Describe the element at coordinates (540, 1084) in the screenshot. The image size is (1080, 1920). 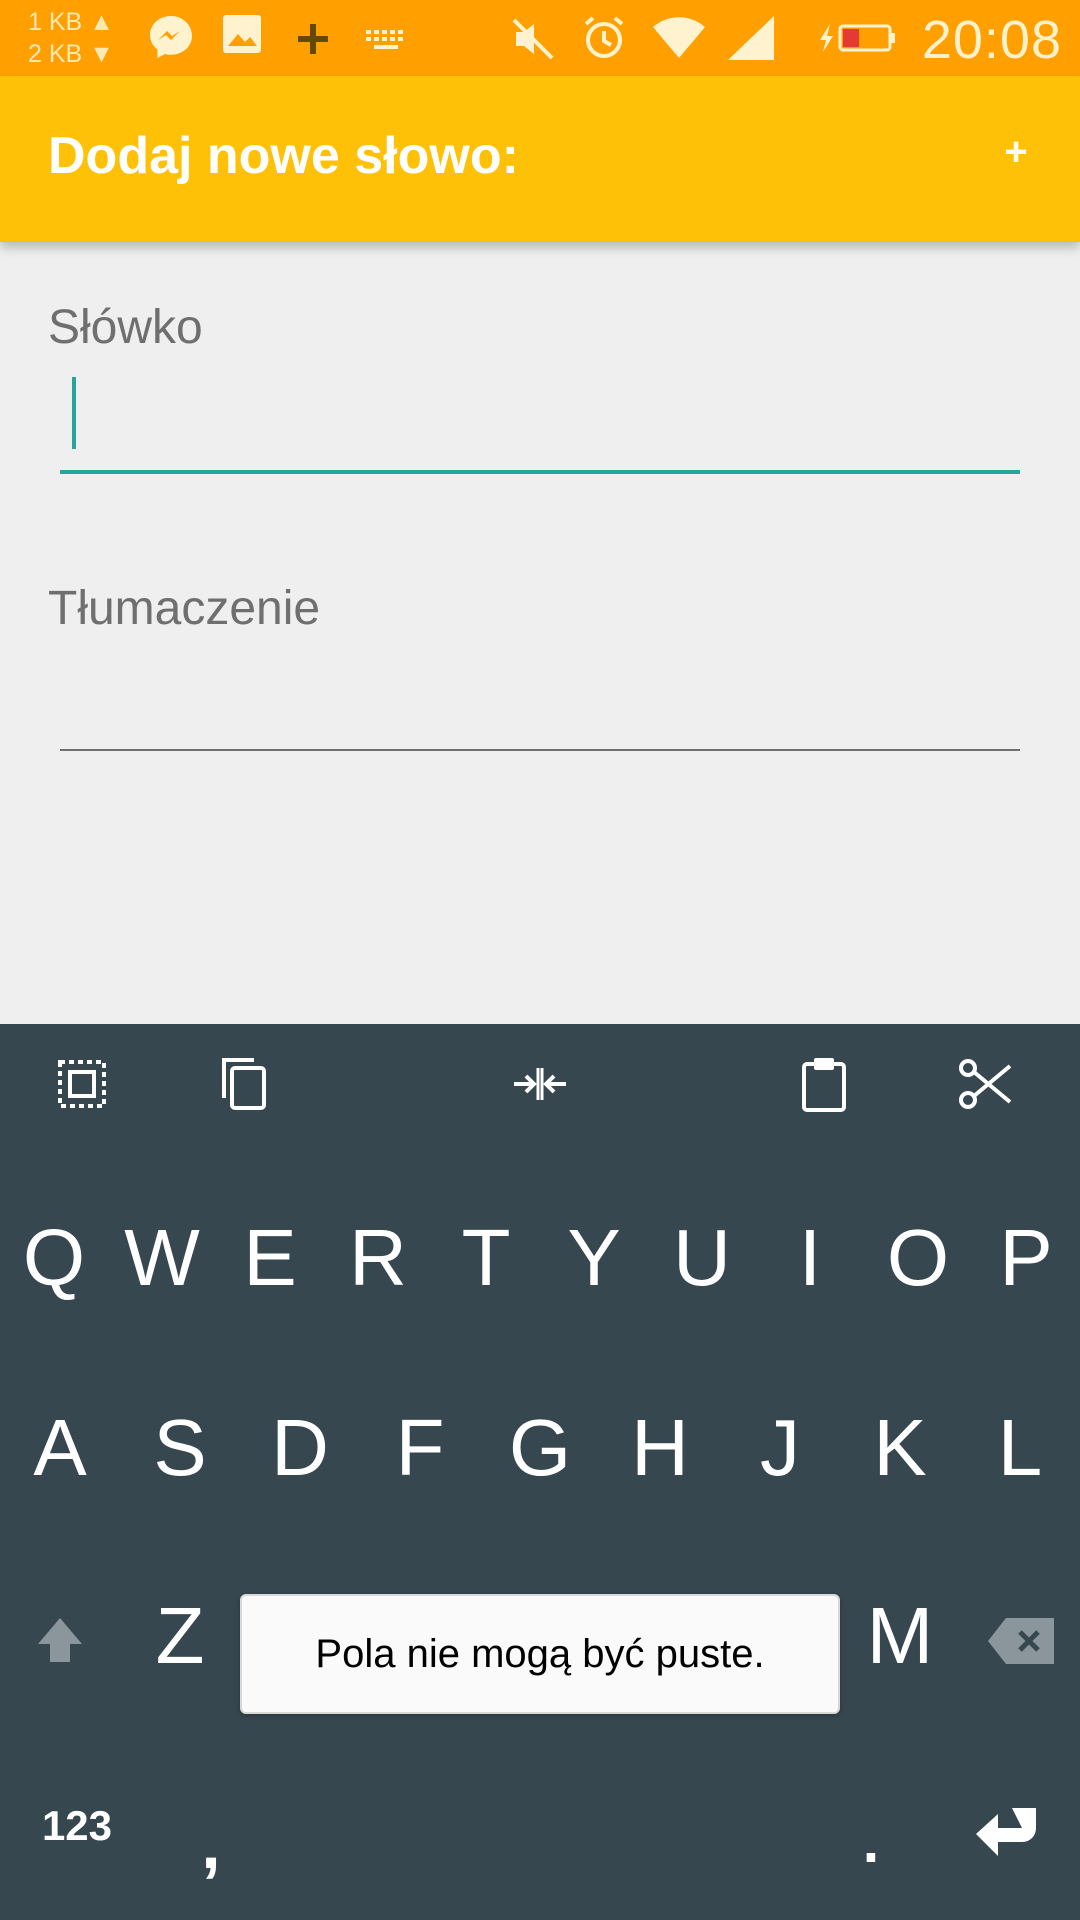
I see `expand-selection-icon` at that location.